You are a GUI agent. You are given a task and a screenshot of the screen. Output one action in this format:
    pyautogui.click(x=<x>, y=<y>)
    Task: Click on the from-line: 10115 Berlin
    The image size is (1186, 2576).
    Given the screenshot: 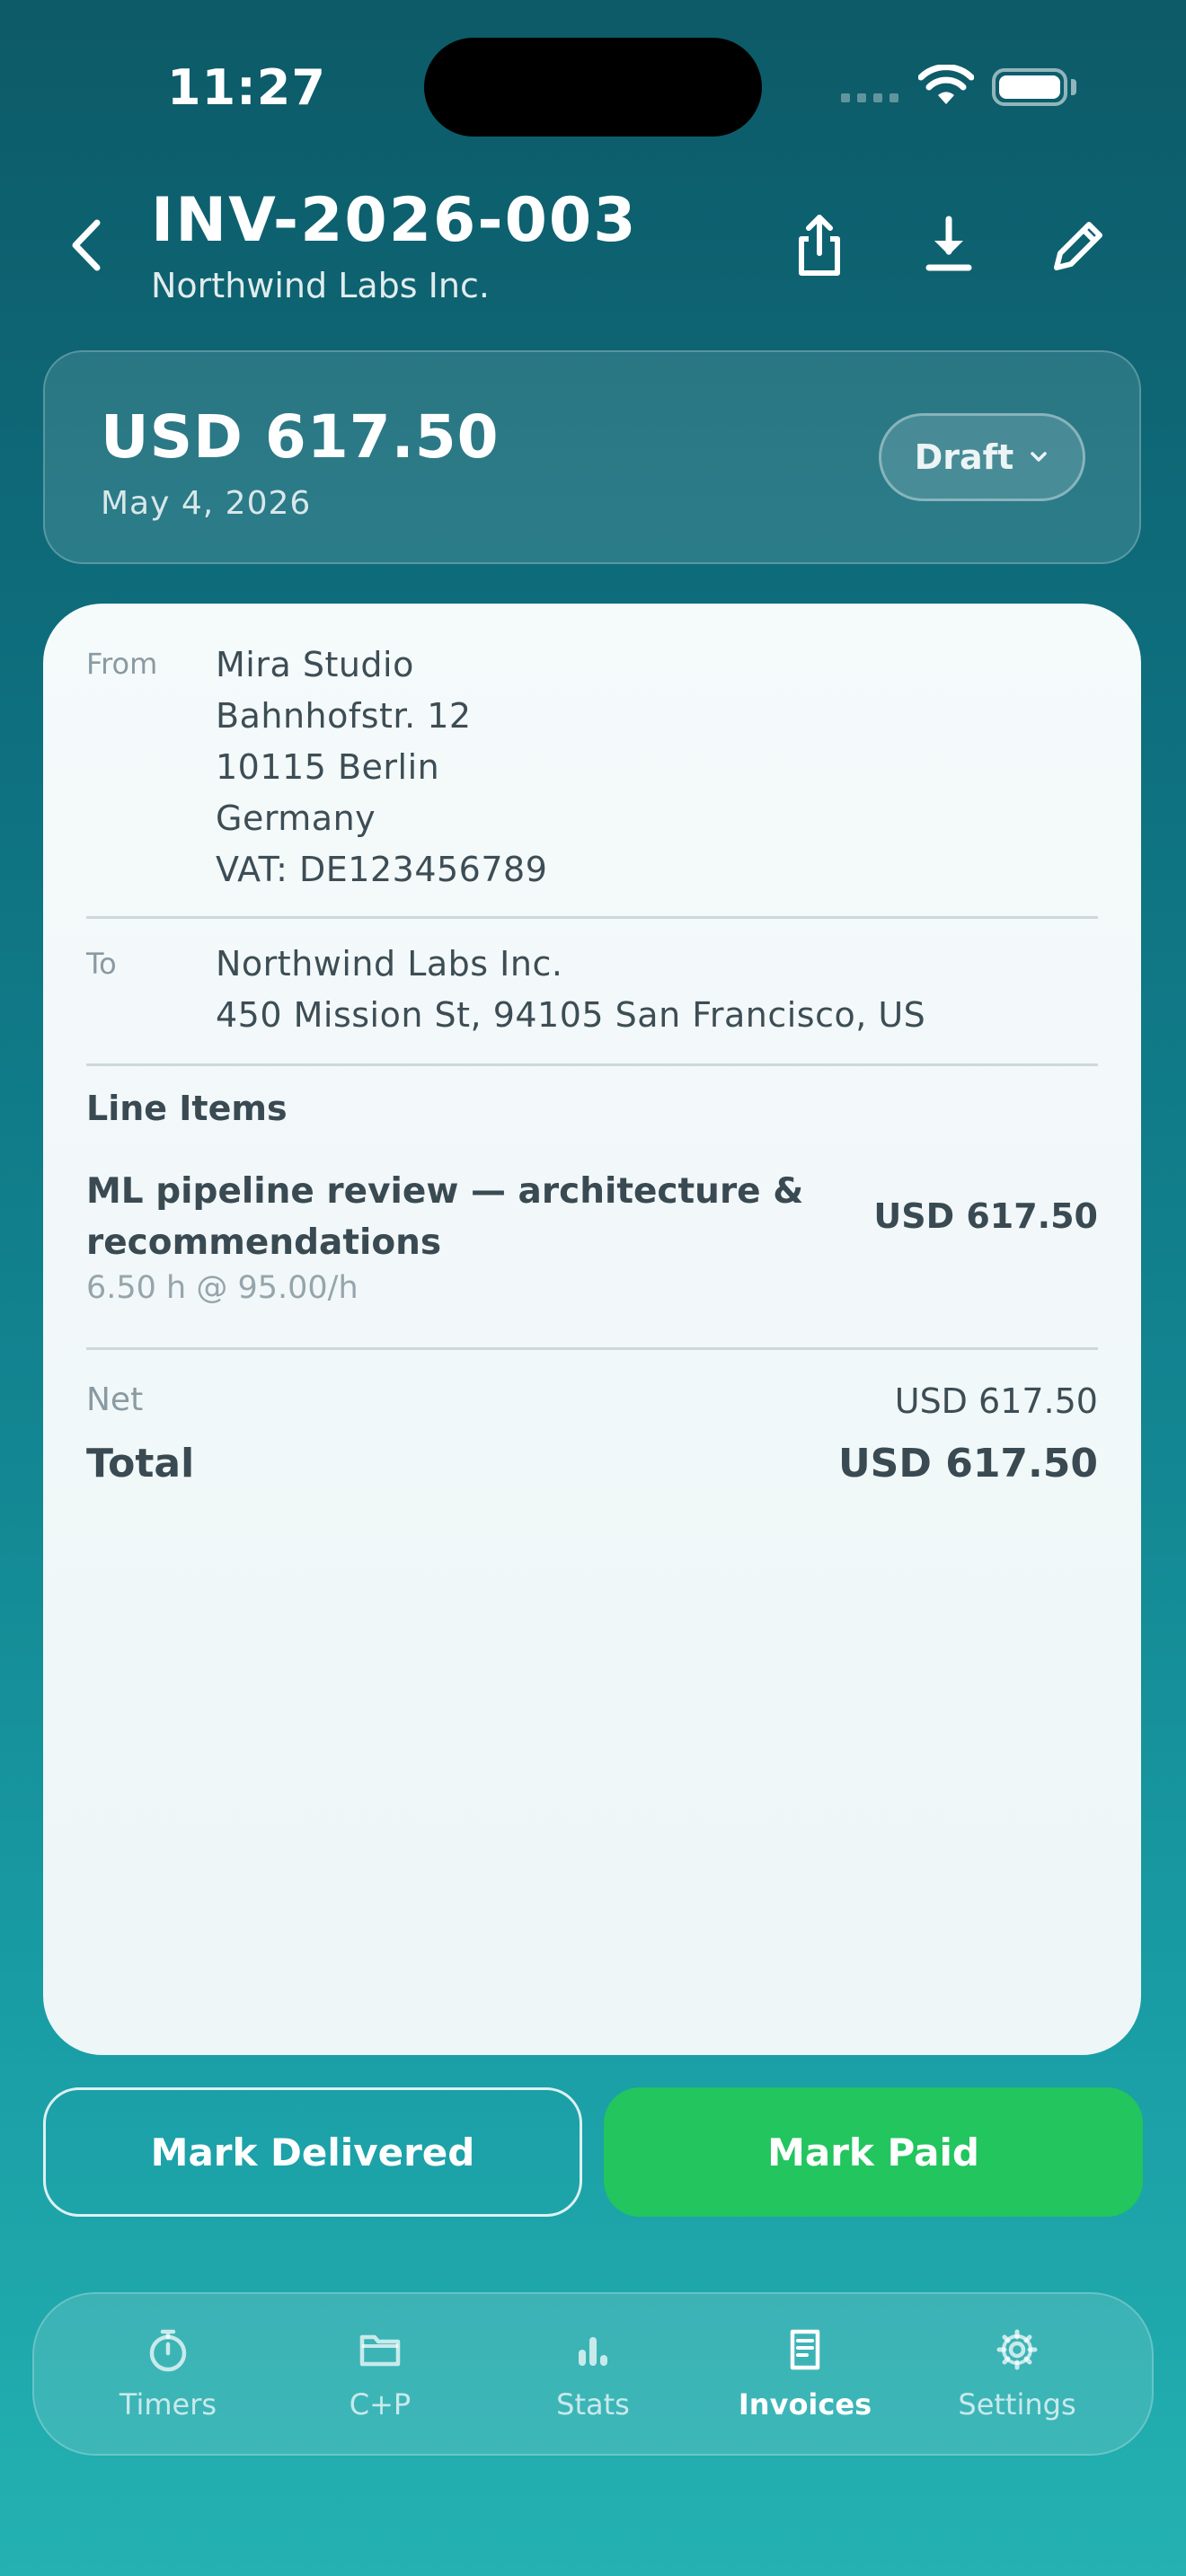 What is the action you would take?
    pyautogui.click(x=328, y=767)
    